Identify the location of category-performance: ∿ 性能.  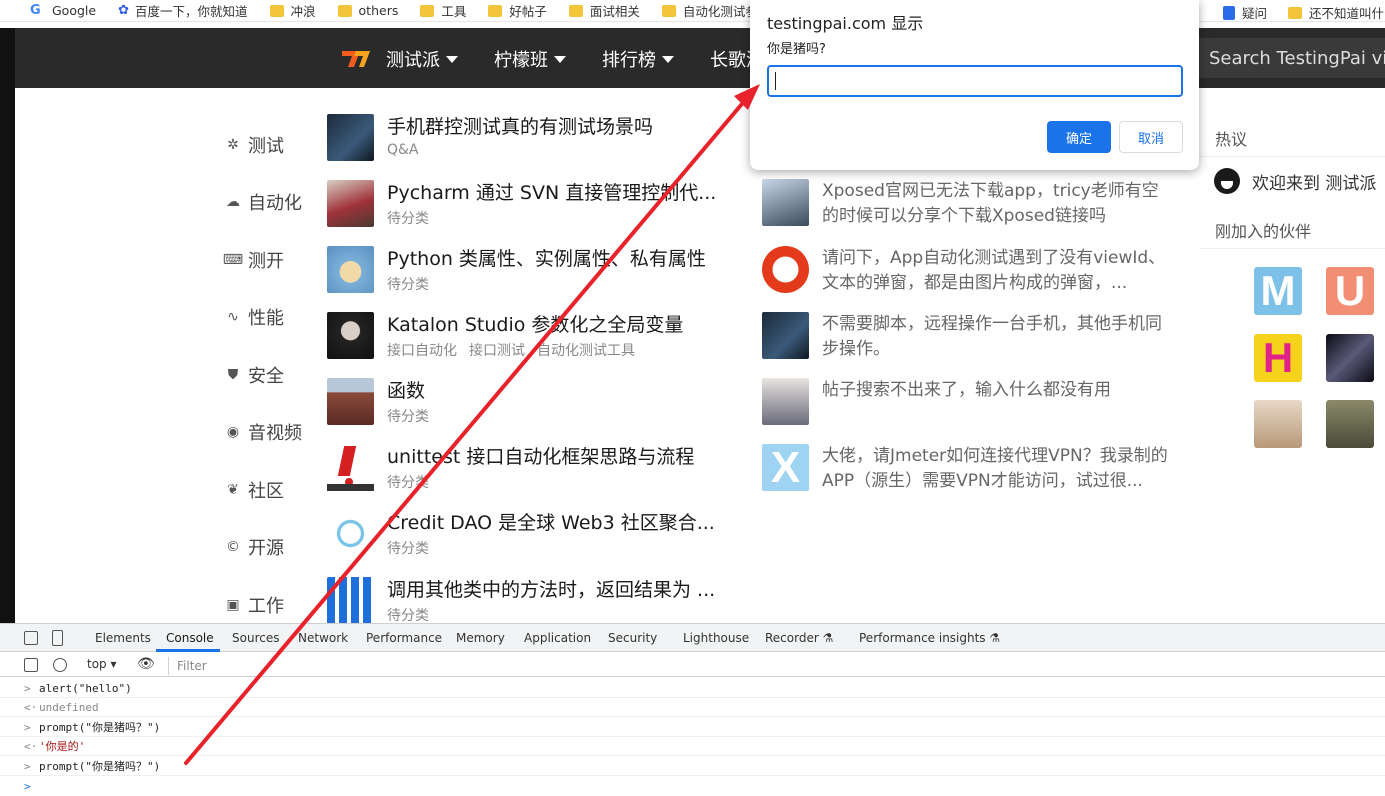
(254, 317).